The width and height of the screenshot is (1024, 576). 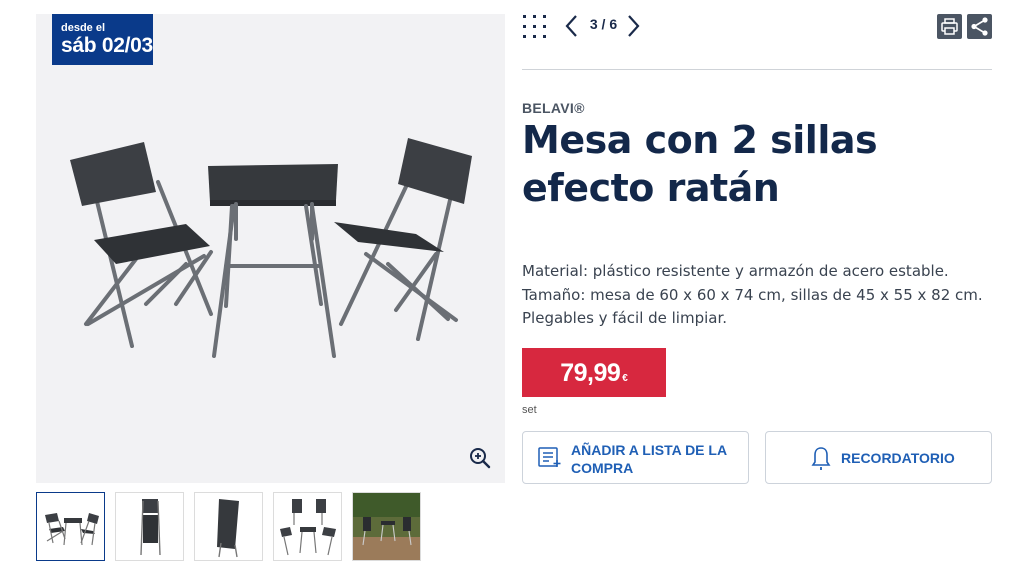 I want to click on product-brand: BELAVI®, so click(x=553, y=108).